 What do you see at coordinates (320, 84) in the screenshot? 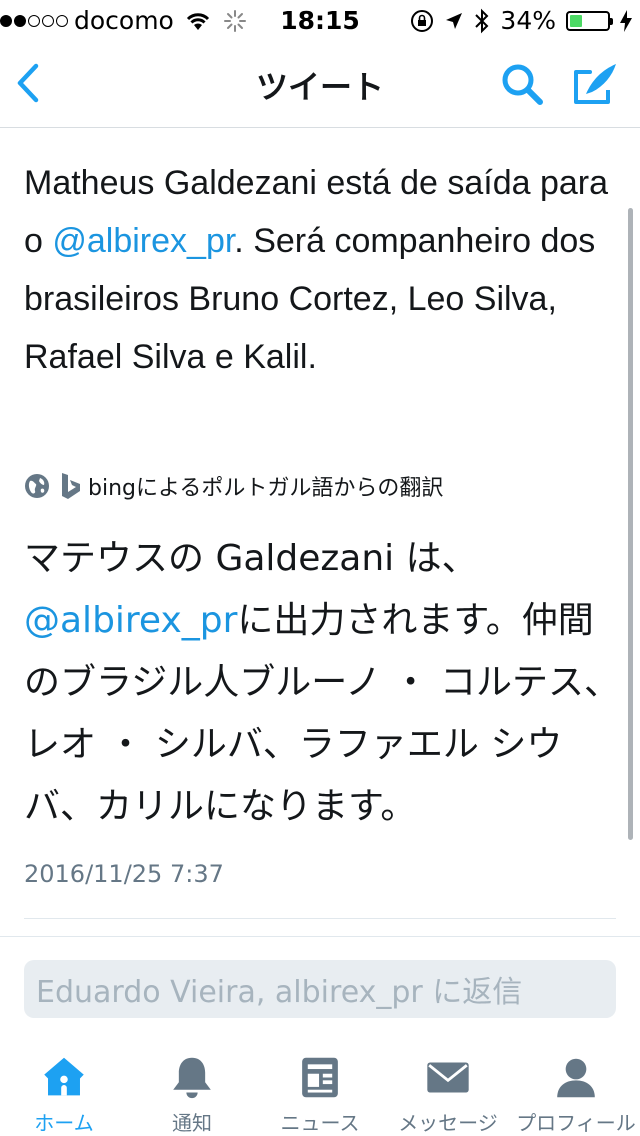
I see `navigation-bar: ツイート` at bounding box center [320, 84].